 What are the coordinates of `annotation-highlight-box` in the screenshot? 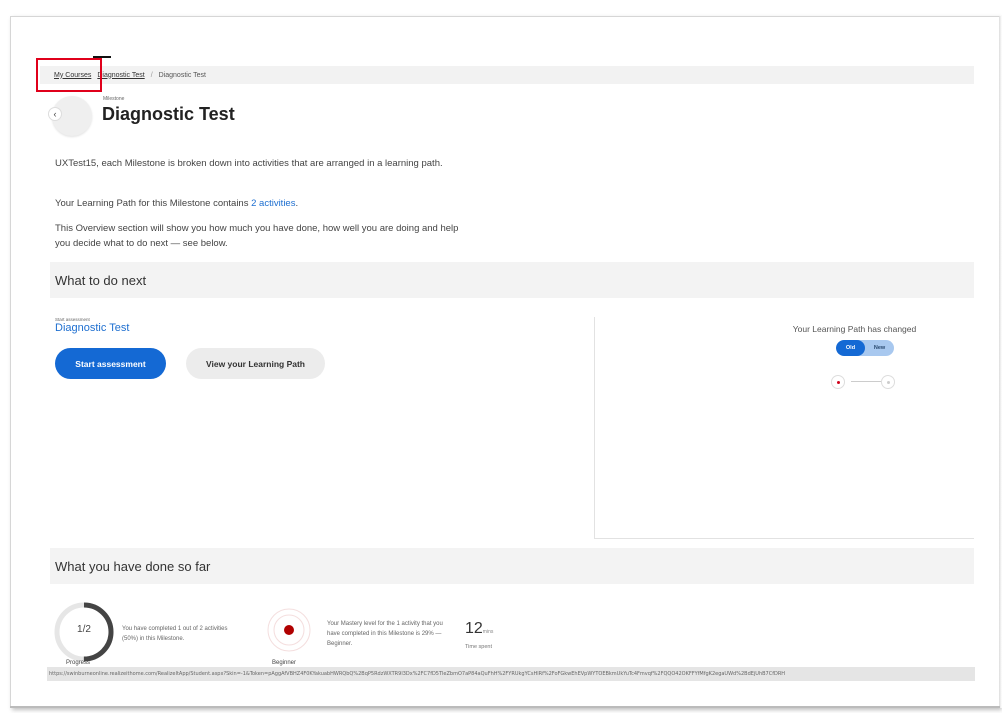 It's located at (69, 75).